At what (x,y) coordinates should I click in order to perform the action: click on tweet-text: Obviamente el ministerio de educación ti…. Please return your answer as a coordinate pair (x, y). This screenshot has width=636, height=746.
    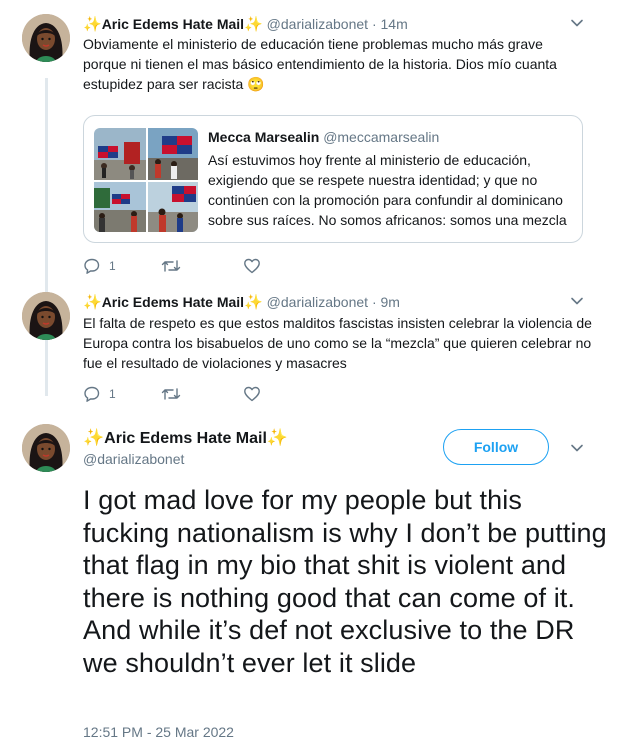
    Looking at the image, I should click on (320, 64).